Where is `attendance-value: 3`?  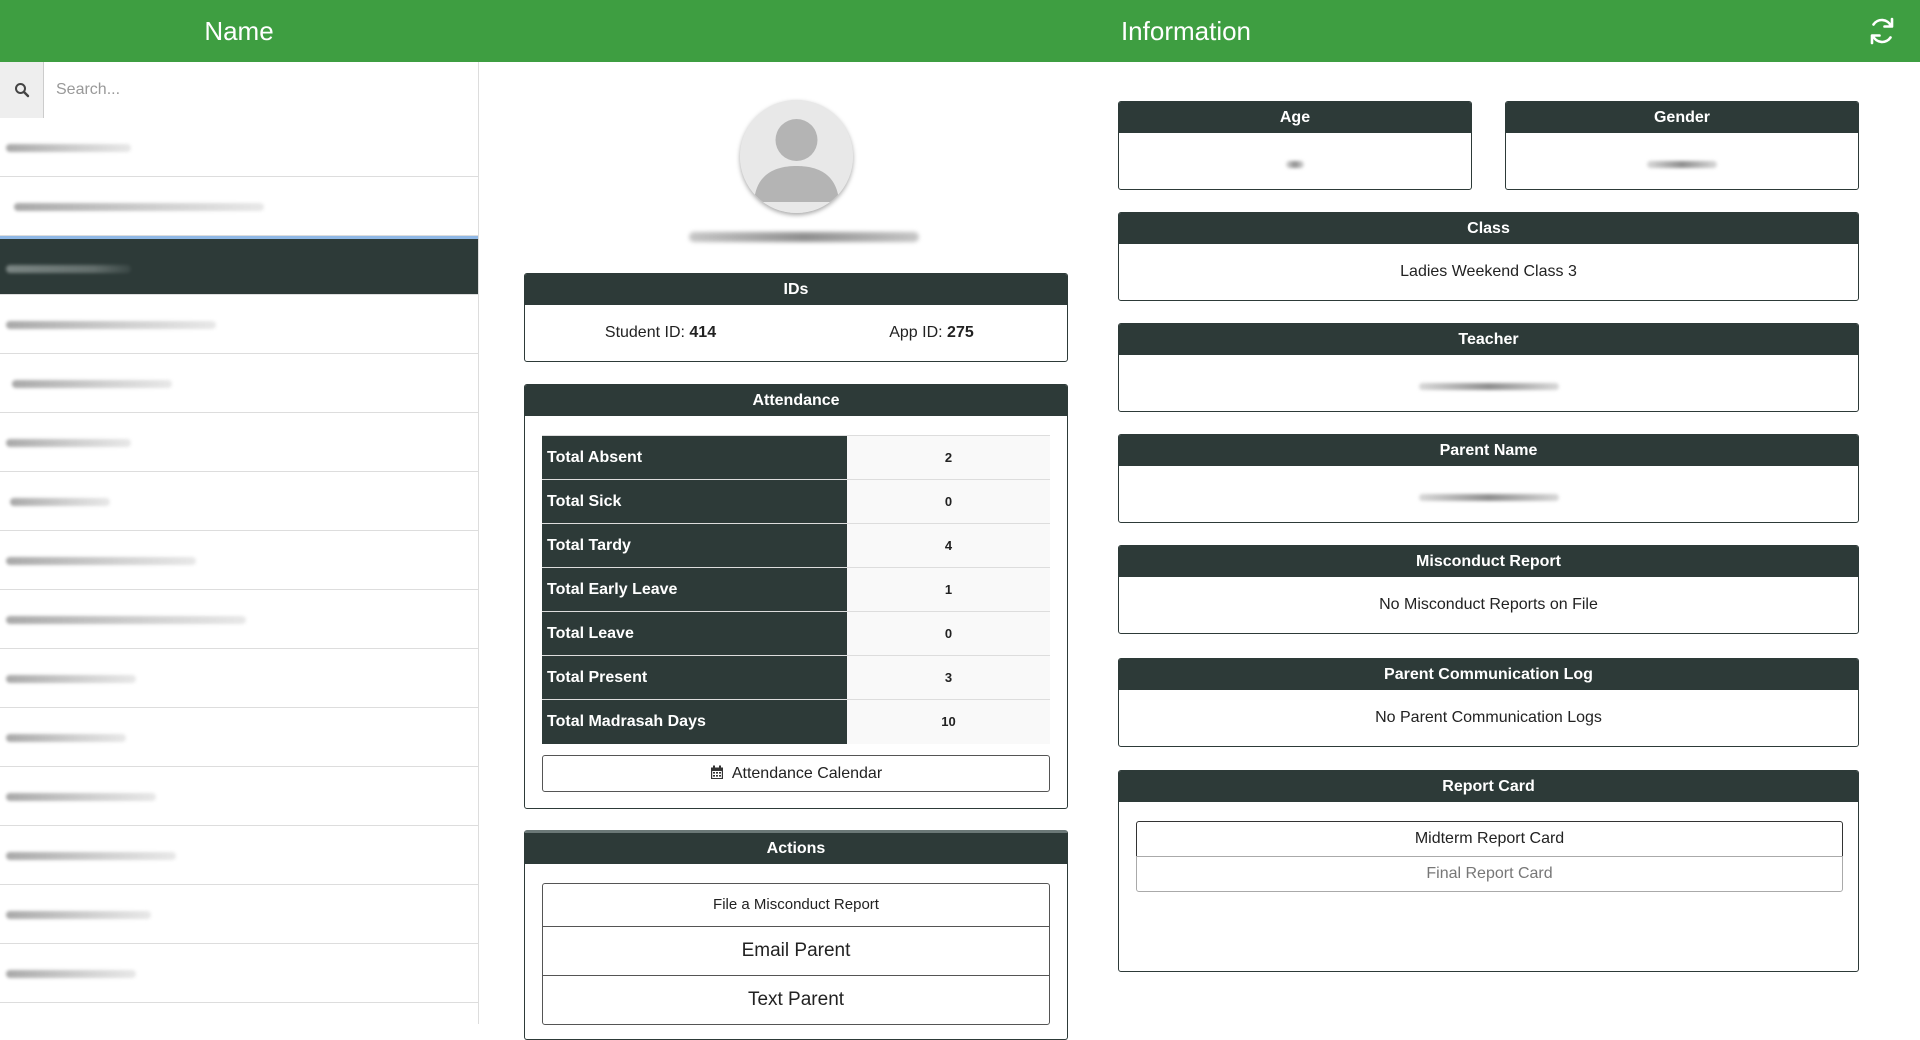 attendance-value: 3 is located at coordinates (948, 677).